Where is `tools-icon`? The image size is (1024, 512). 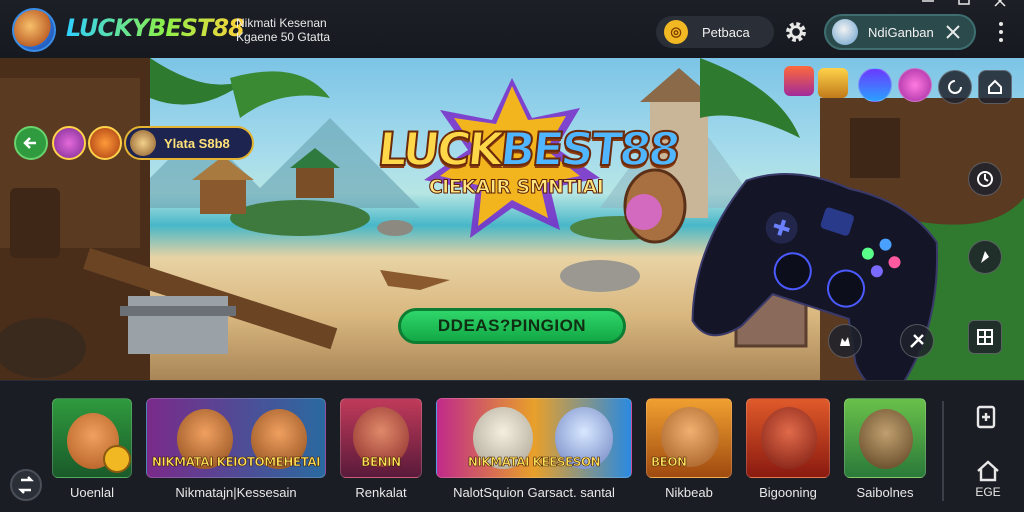 tools-icon is located at coordinates (917, 341).